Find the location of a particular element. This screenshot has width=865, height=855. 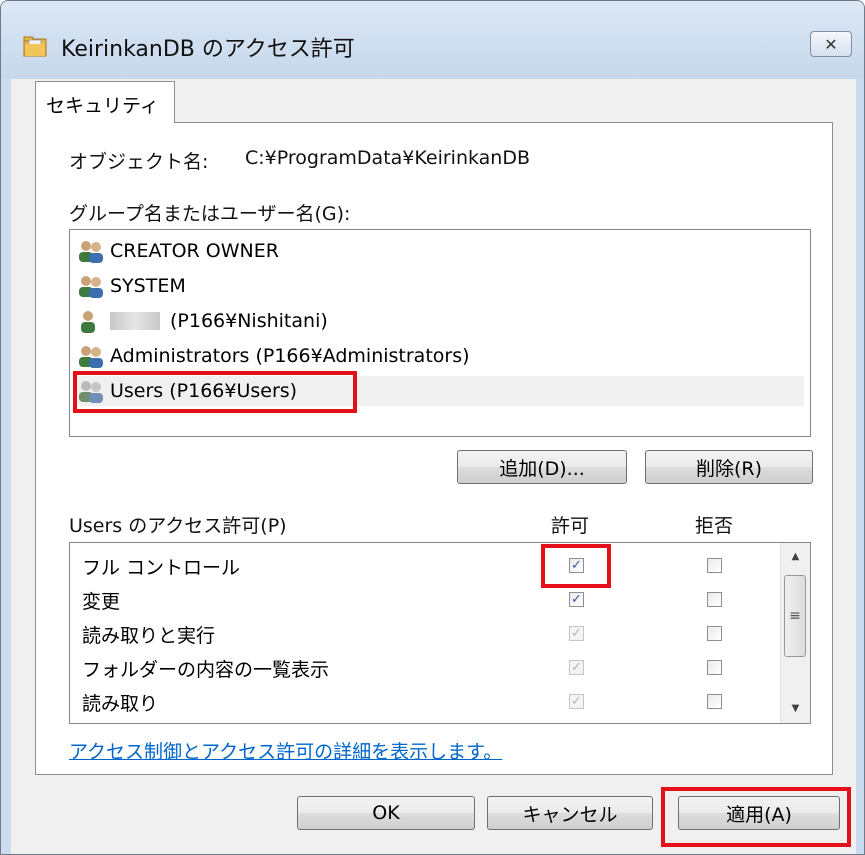

groups-label: グループ名またはユーザー名(G): is located at coordinates (210, 214).